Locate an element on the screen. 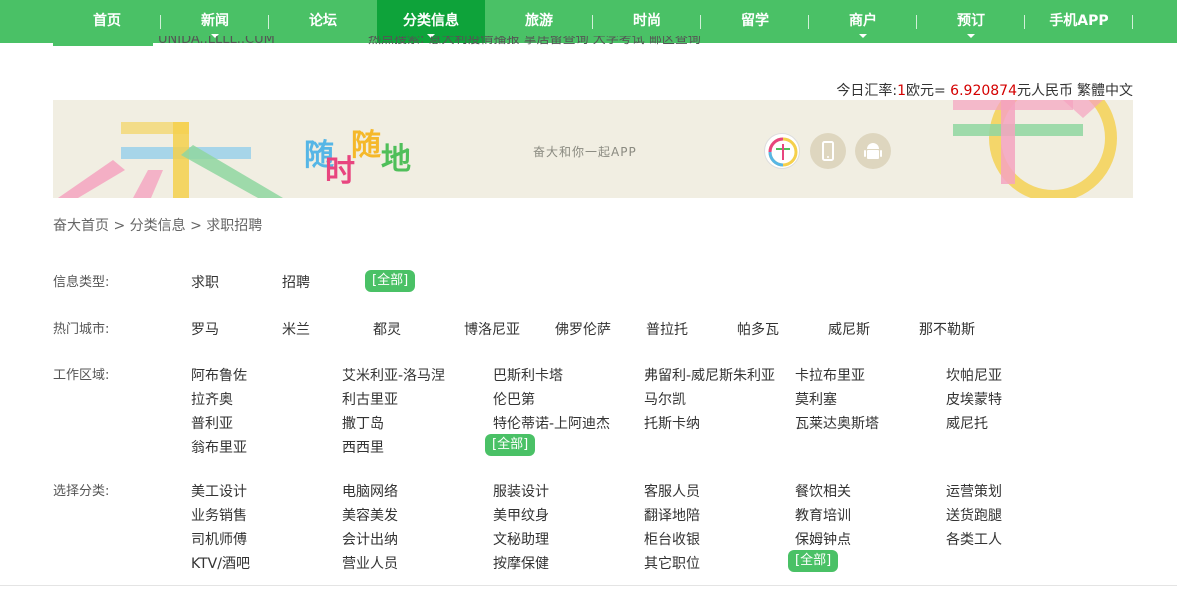 The image size is (1177, 592). section-divider is located at coordinates (588, 585).